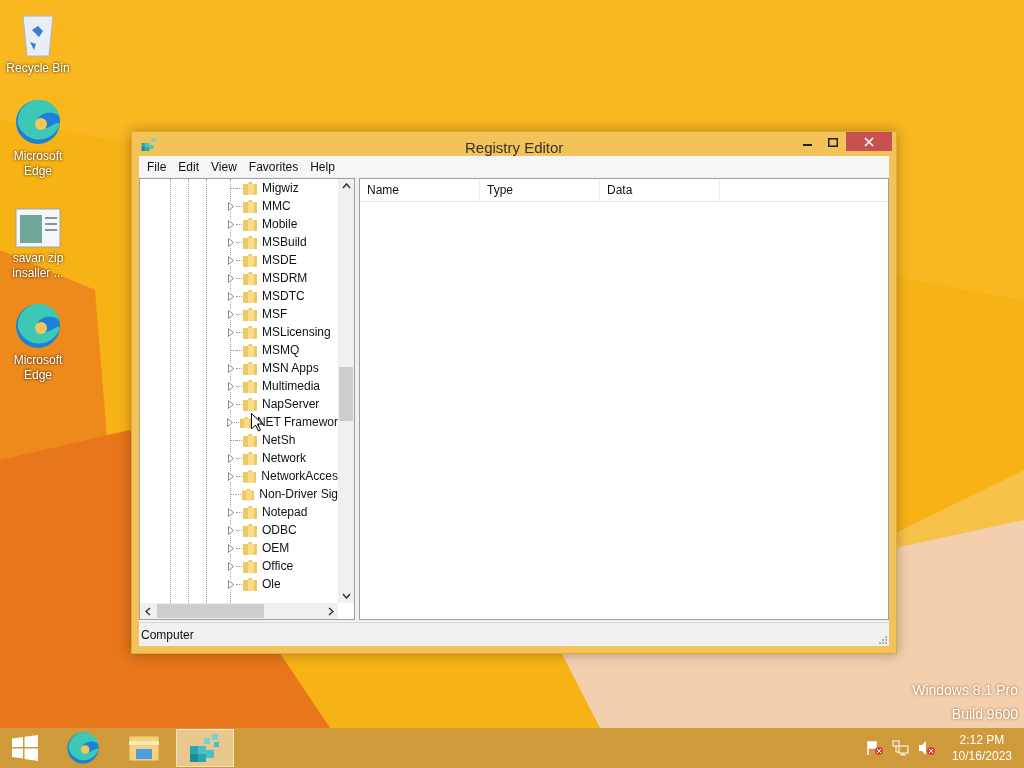  Describe the element at coordinates (280, 188) in the screenshot. I see `tree-item: Migwiz` at that location.